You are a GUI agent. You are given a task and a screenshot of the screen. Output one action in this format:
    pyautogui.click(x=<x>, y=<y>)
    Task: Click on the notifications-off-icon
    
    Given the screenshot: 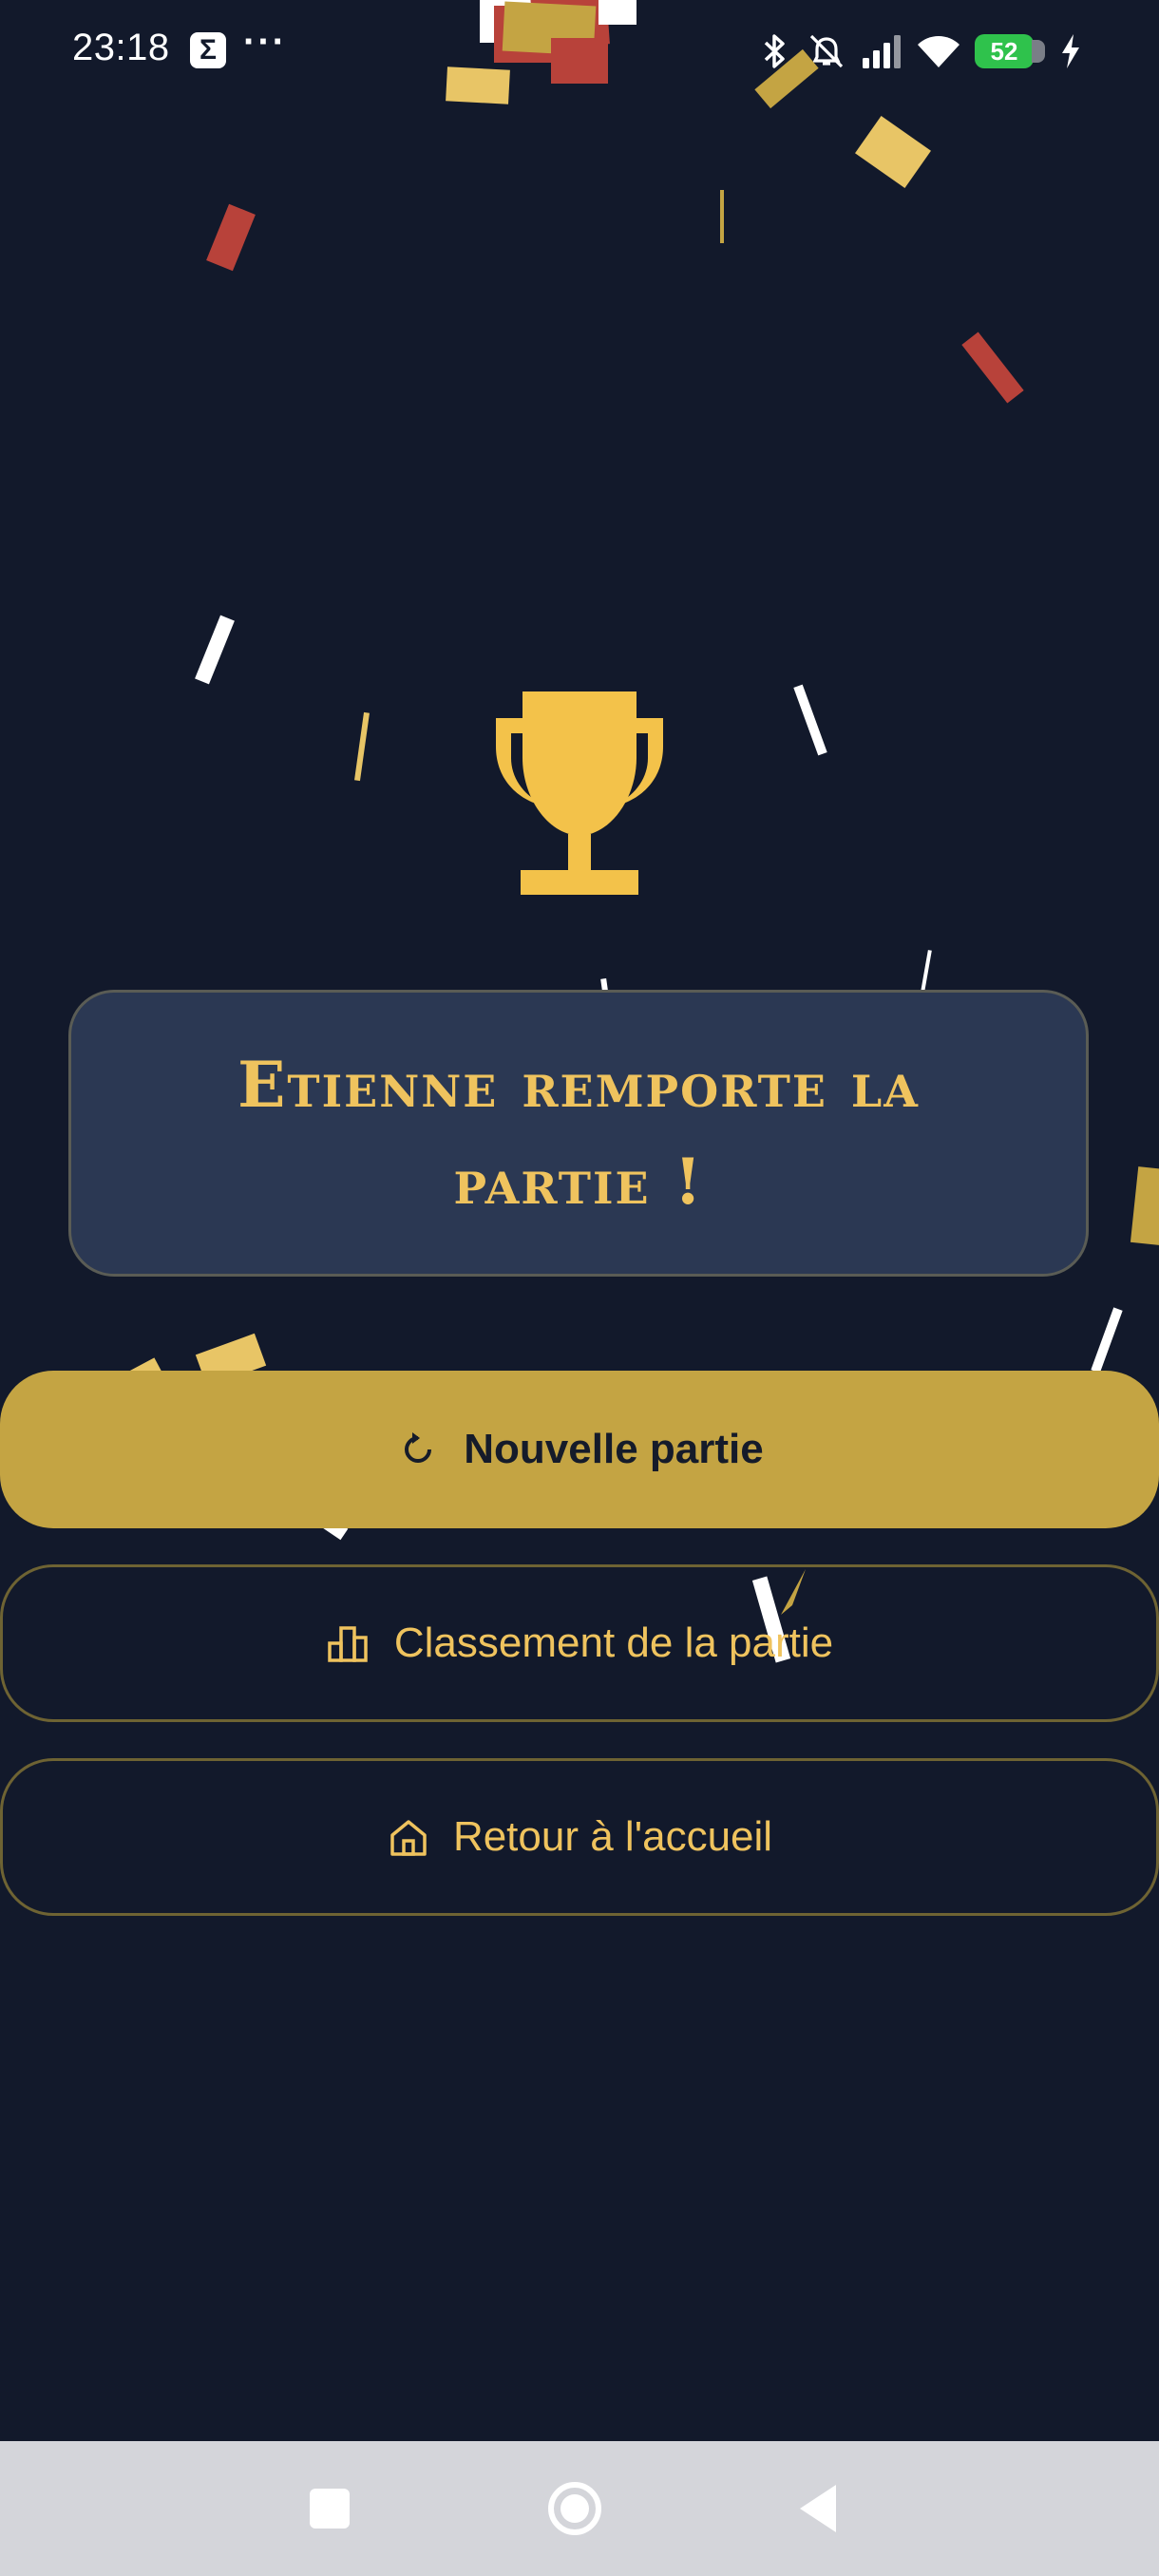 What is the action you would take?
    pyautogui.click(x=826, y=51)
    